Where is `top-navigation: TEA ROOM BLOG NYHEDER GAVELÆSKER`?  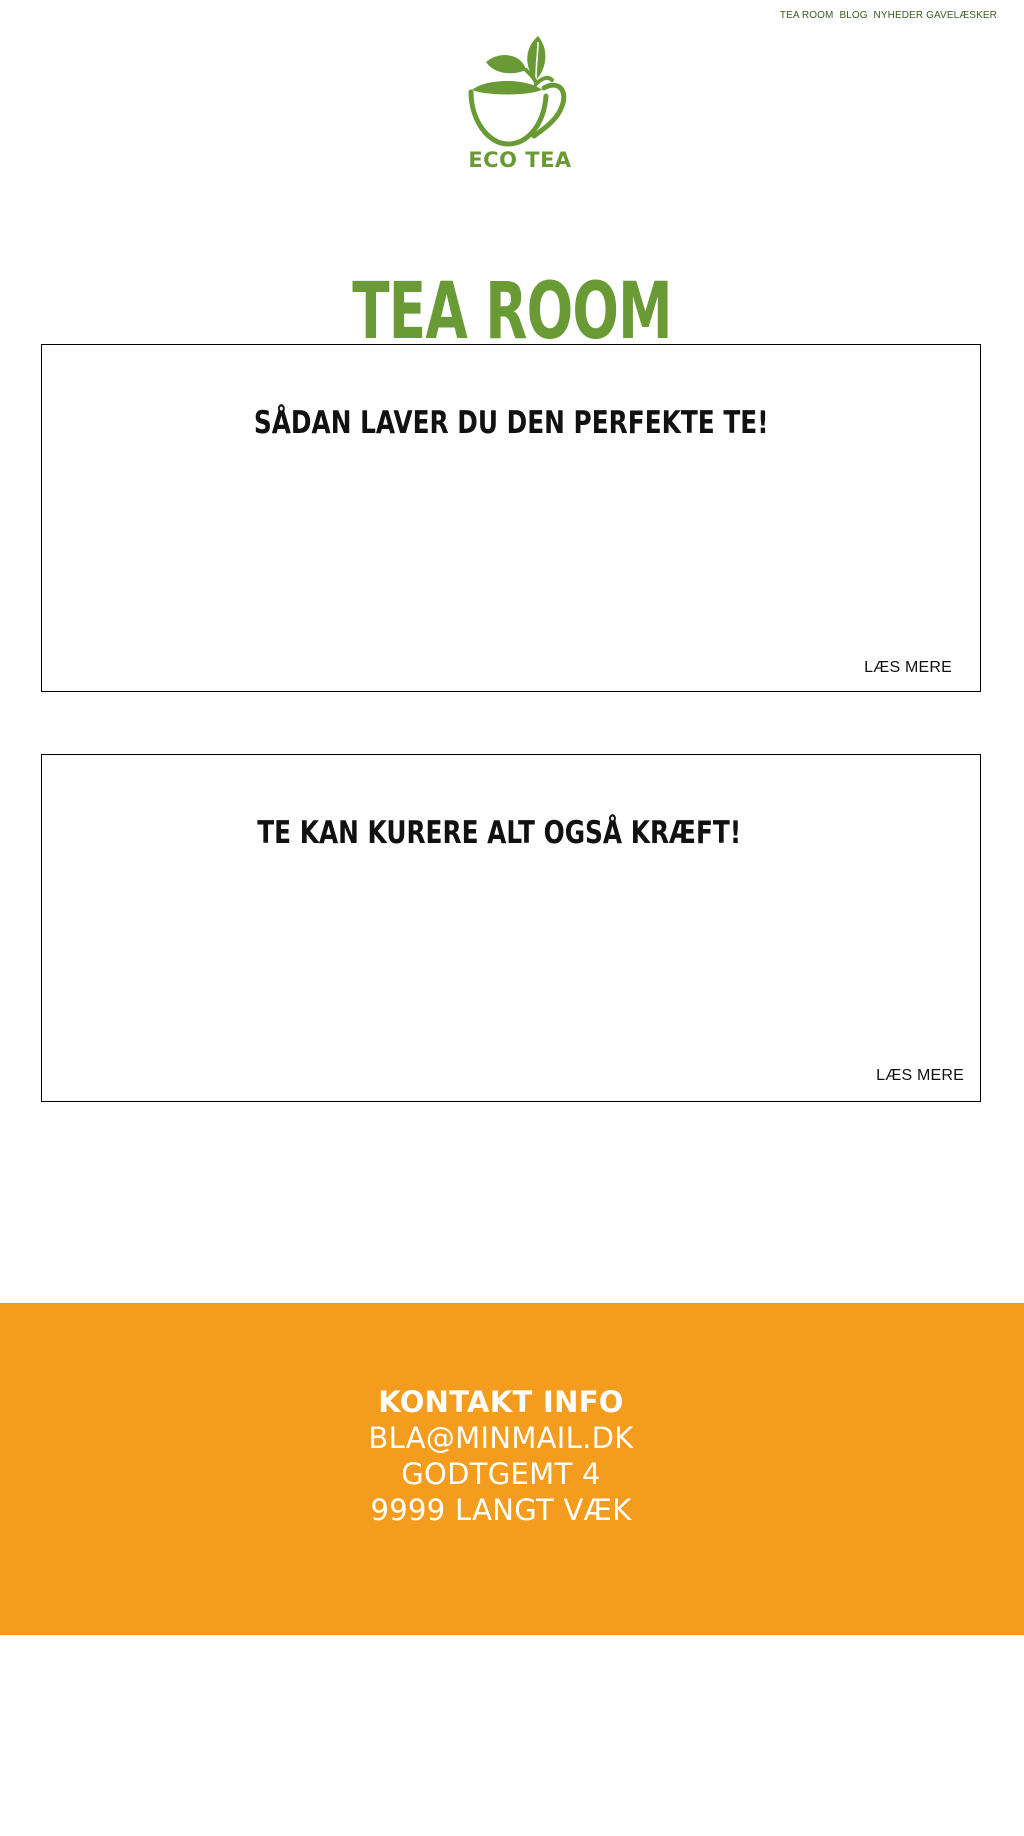 top-navigation: TEA ROOM BLOG NYHEDER GAVELÆSKER is located at coordinates (888, 15).